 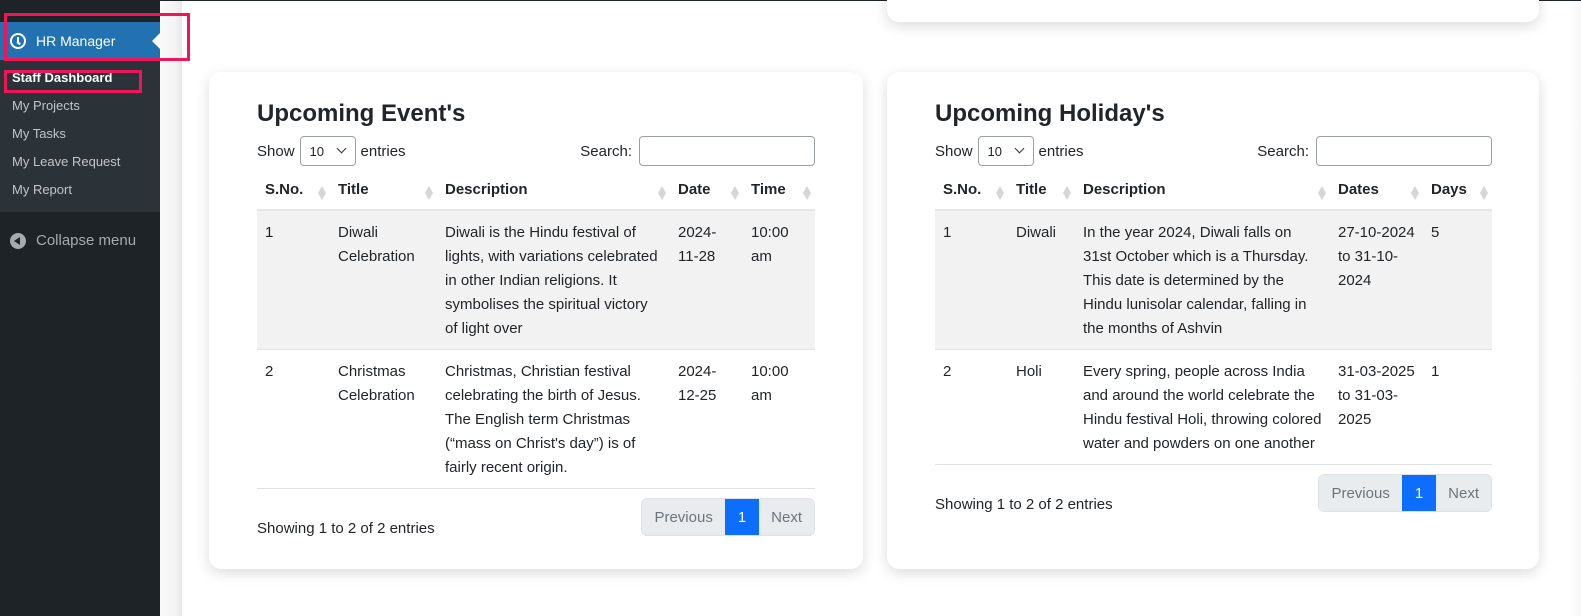 I want to click on holidays-col-sno: S.No., so click(x=971, y=191).